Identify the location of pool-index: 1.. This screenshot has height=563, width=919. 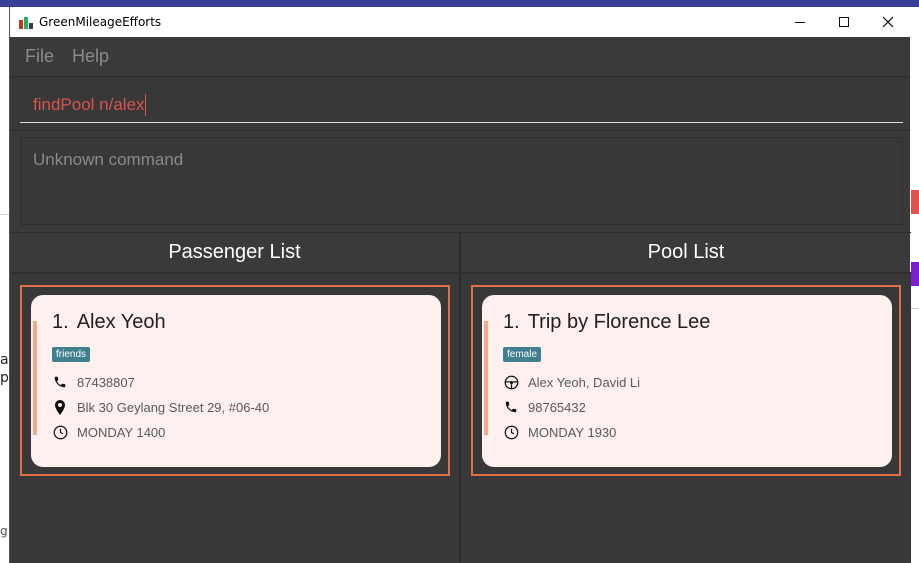
(511, 322).